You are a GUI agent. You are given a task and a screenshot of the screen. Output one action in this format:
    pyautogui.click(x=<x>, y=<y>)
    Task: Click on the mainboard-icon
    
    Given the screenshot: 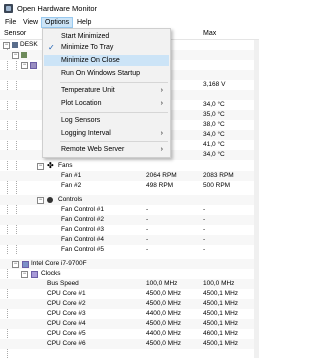 What is the action you would take?
    pyautogui.click(x=24, y=55)
    